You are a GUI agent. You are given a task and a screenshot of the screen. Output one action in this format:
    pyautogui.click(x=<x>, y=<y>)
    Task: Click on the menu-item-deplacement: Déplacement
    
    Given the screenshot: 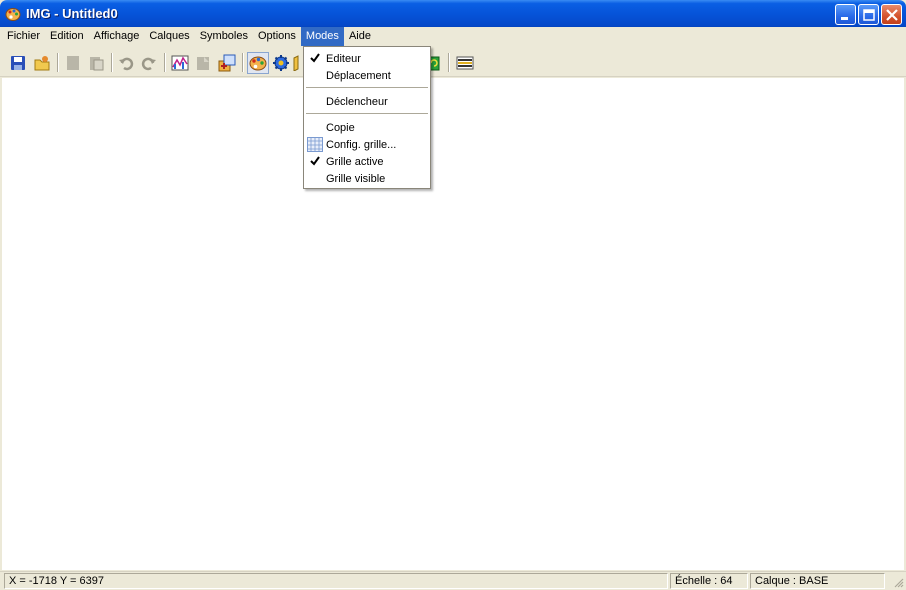 What is the action you would take?
    pyautogui.click(x=367, y=75)
    